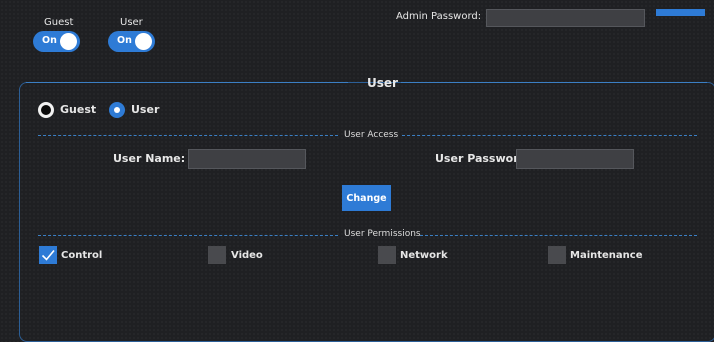  I want to click on user-permissions-divider-left, so click(188, 235).